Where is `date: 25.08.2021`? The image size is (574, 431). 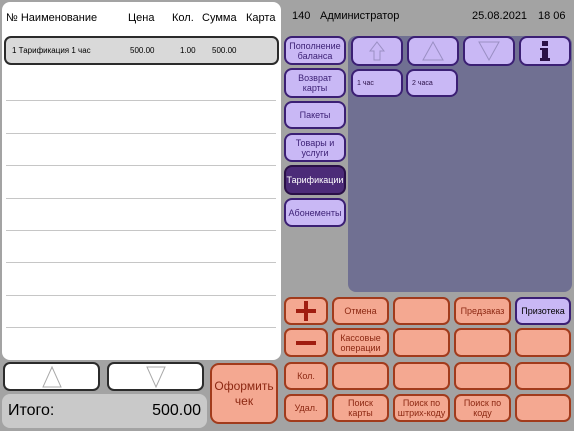 date: 25.08.2021 is located at coordinates (500, 16).